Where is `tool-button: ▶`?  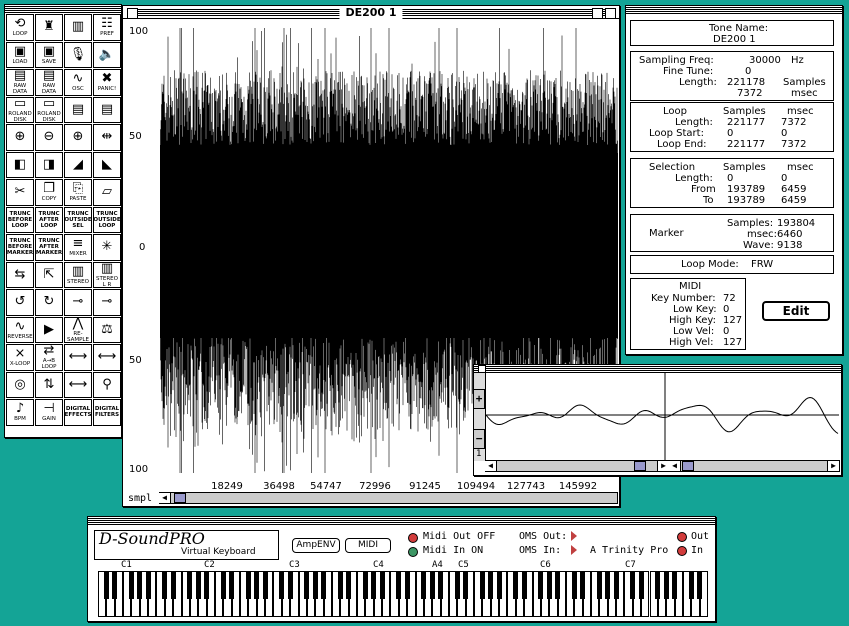
tool-button: ▶ is located at coordinates (49, 329).